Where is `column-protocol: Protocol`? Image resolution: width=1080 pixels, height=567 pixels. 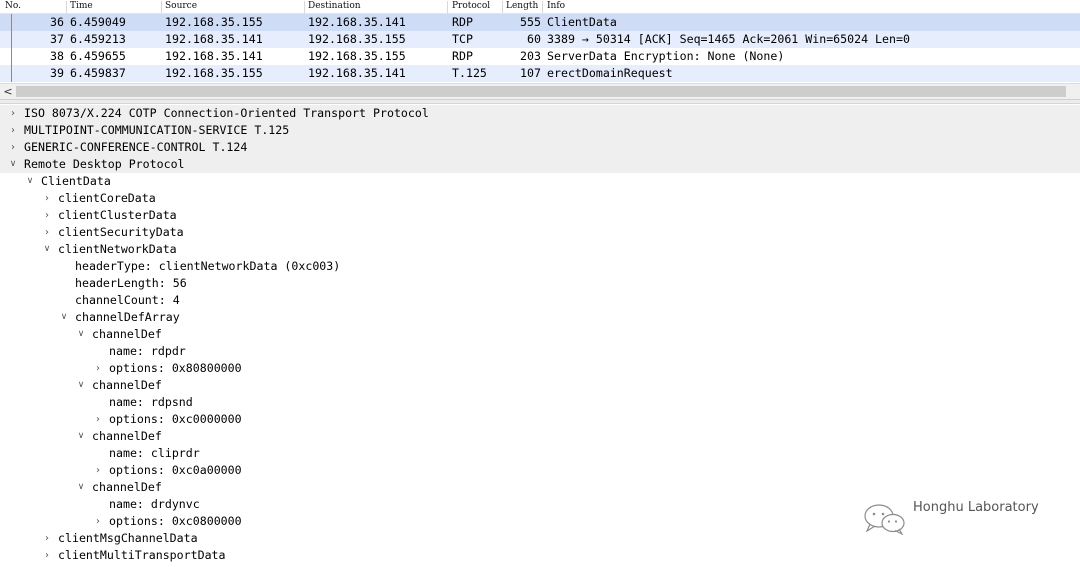
column-protocol: Protocol is located at coordinates (471, 6).